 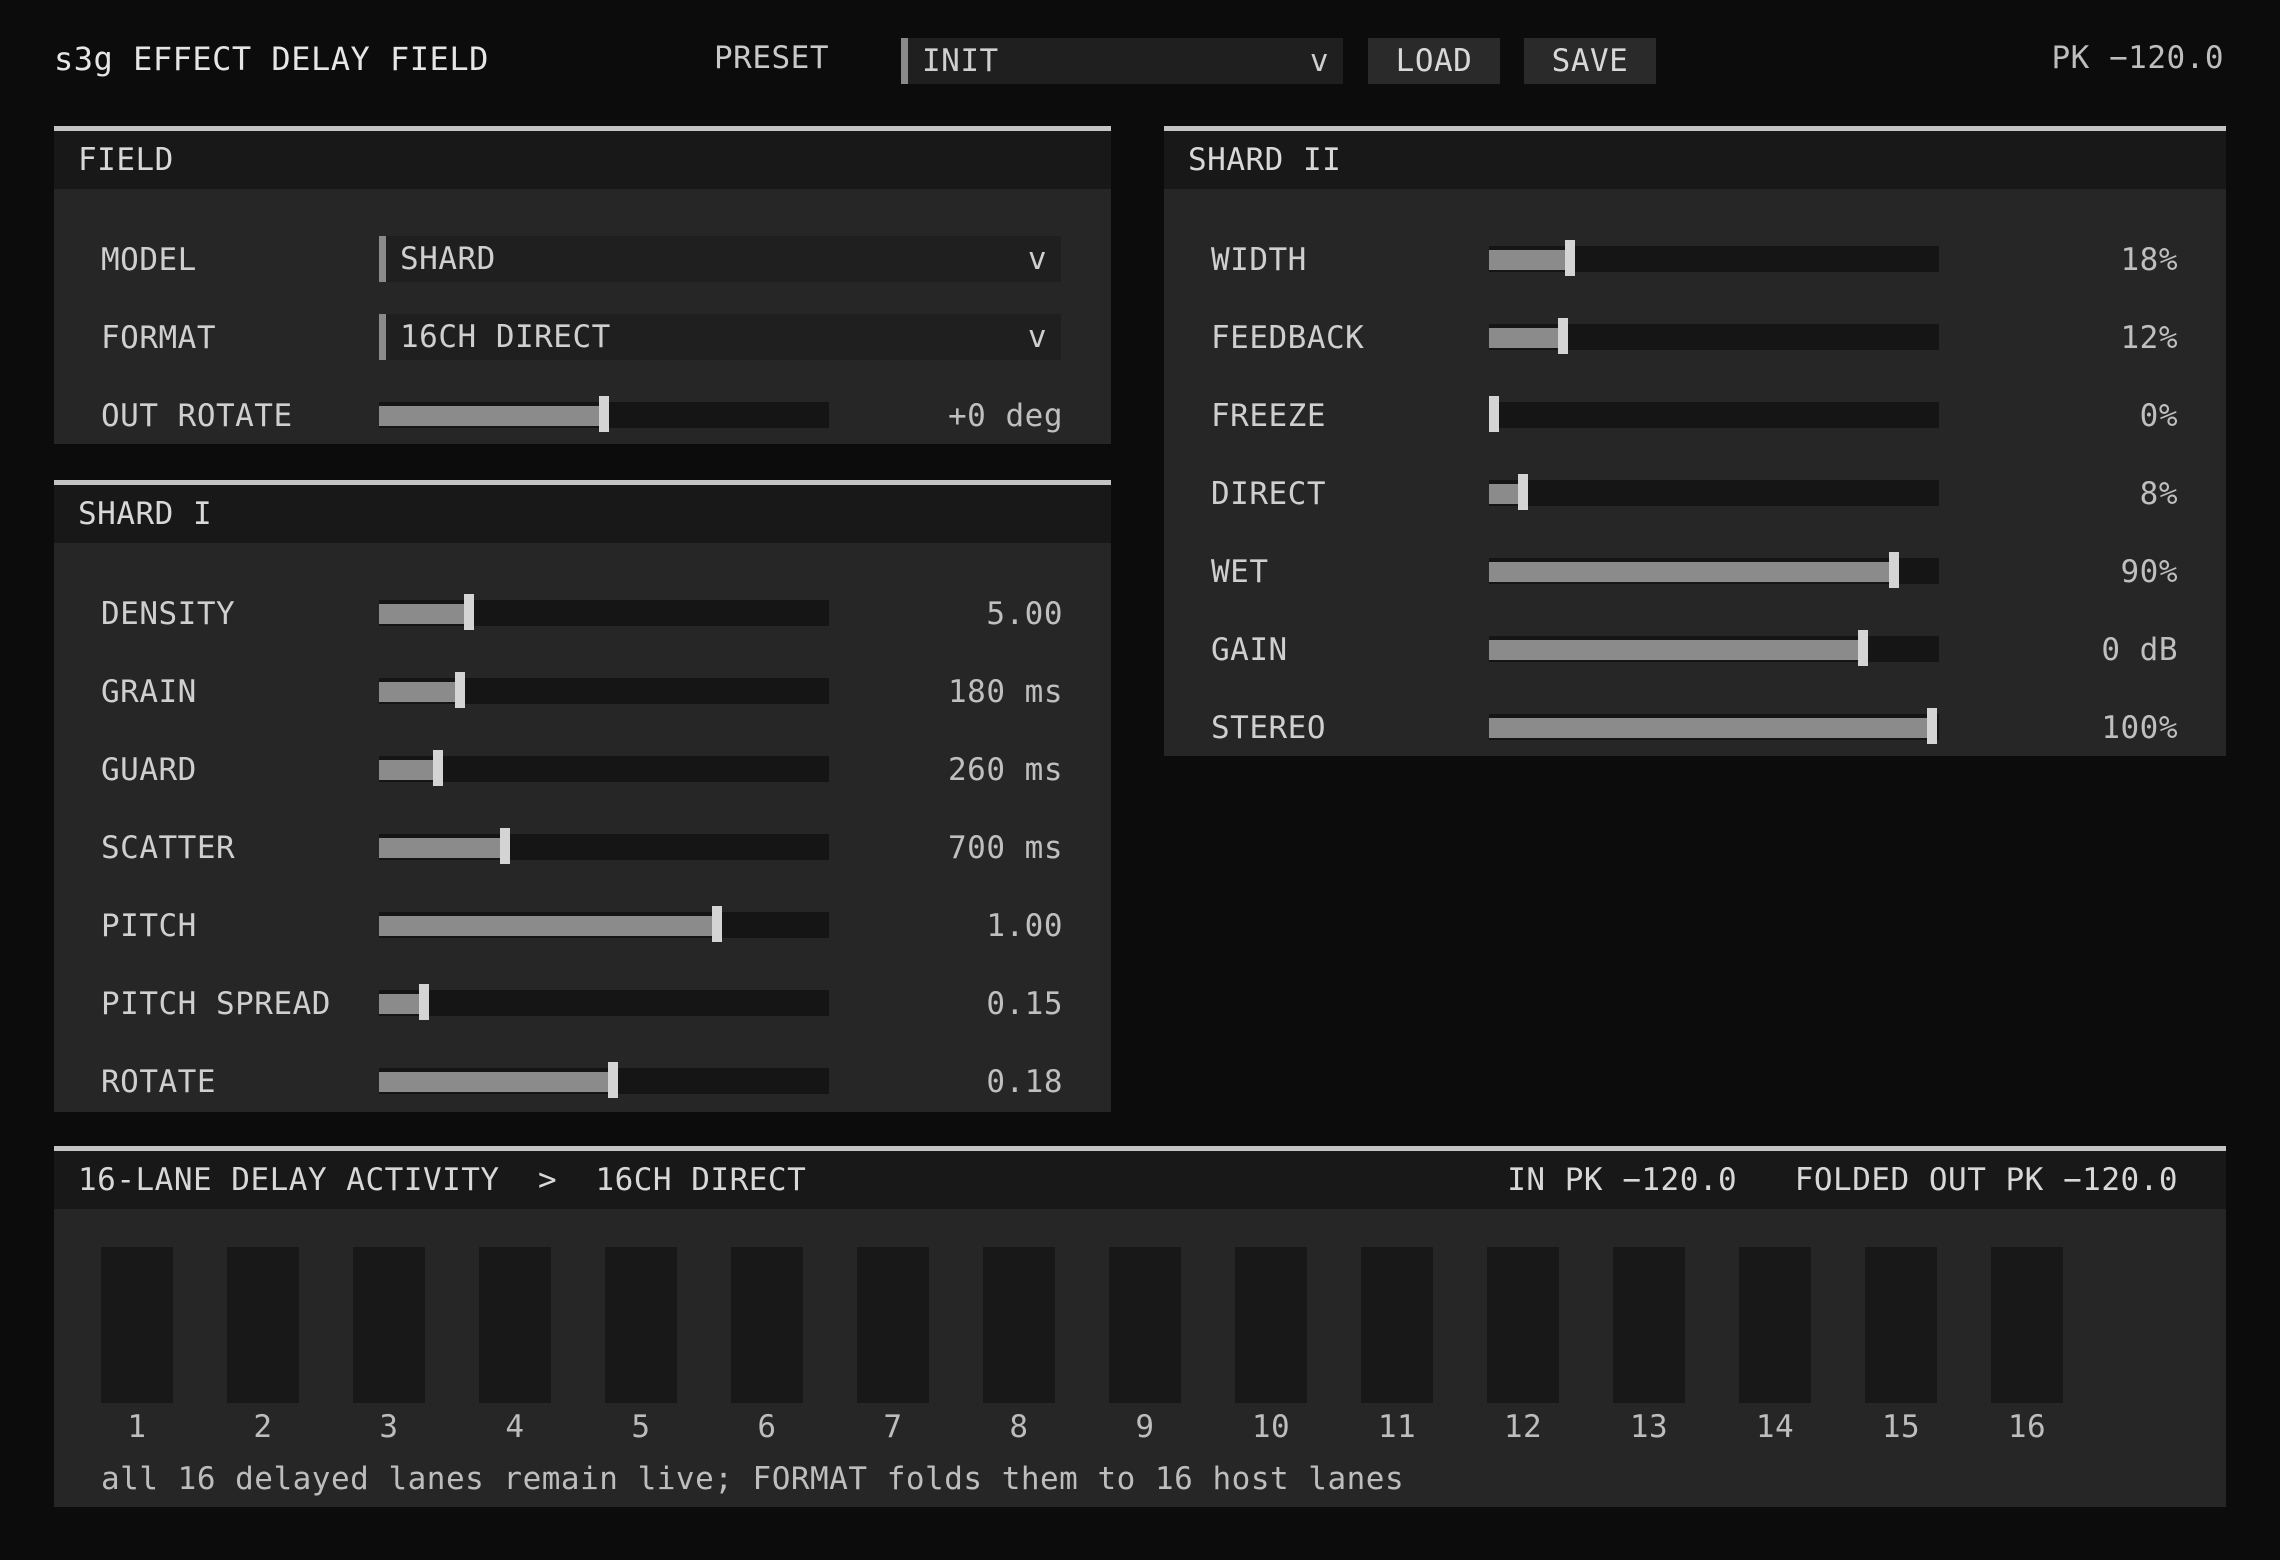 I want to click on model-dropdown: SHARD v, so click(x=720, y=259).